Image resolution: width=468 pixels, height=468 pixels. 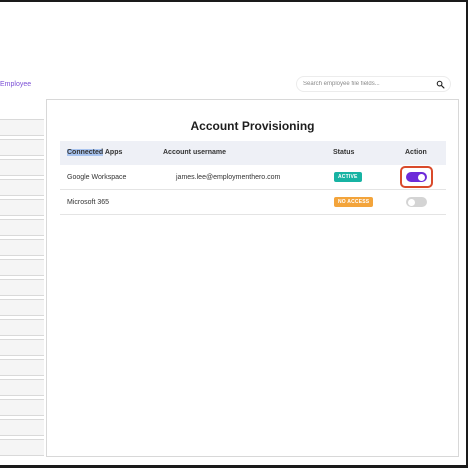 What do you see at coordinates (228, 177) in the screenshot?
I see `account-username: james.lee@employmenthero.com` at bounding box center [228, 177].